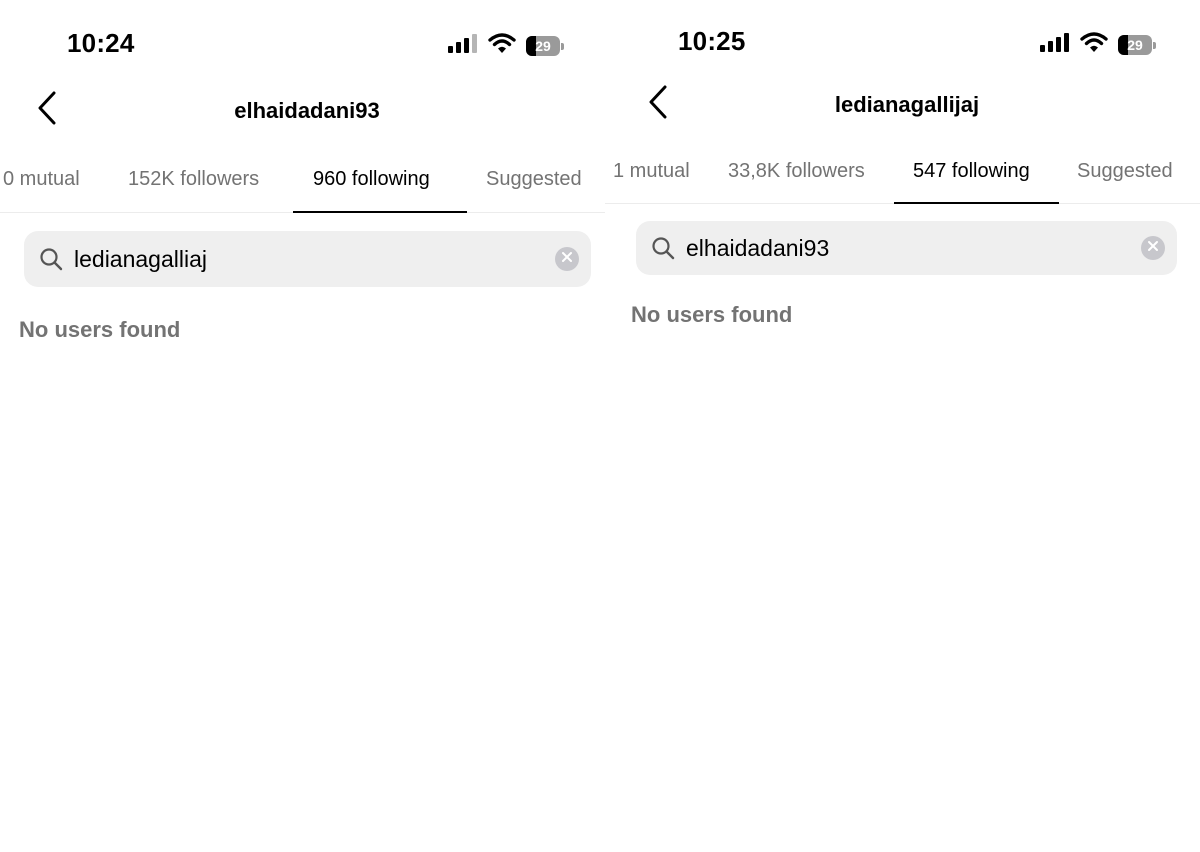 Image resolution: width=1200 pixels, height=852 pixels. I want to click on page-title: ledianagallijaj, so click(907, 104).